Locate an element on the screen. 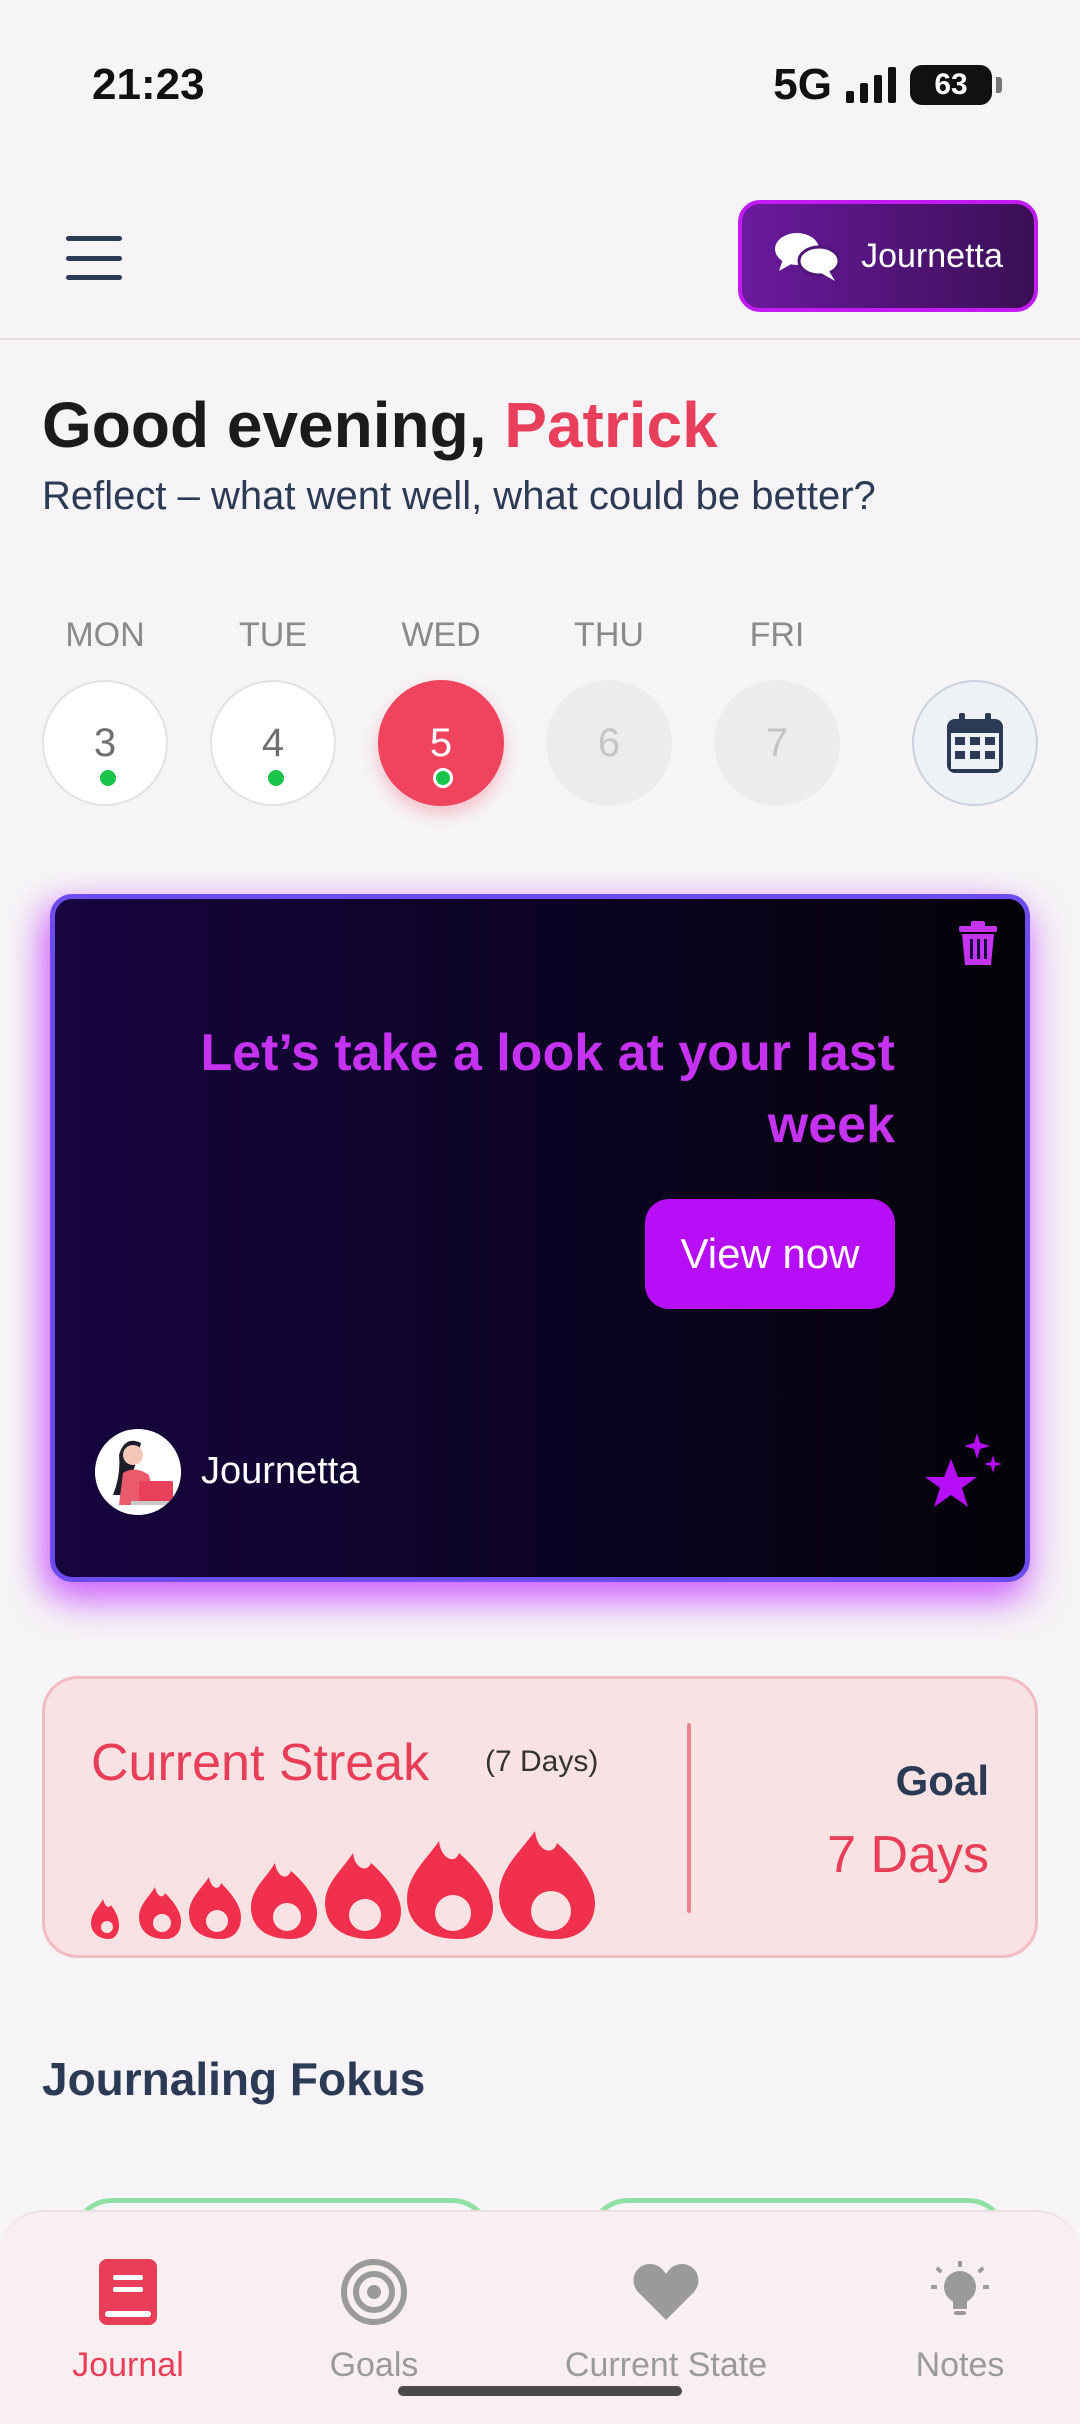 This screenshot has width=1080, height=2424. delete-card-button is located at coordinates (978, 945).